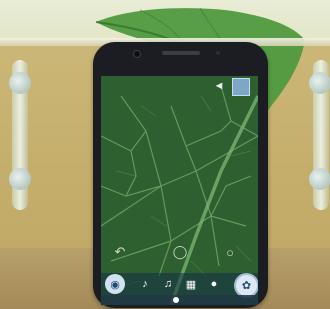 Image resolution: width=330 pixels, height=309 pixels. What do you see at coordinates (20, 179) in the screenshot?
I see `support-post-base-left` at bounding box center [20, 179].